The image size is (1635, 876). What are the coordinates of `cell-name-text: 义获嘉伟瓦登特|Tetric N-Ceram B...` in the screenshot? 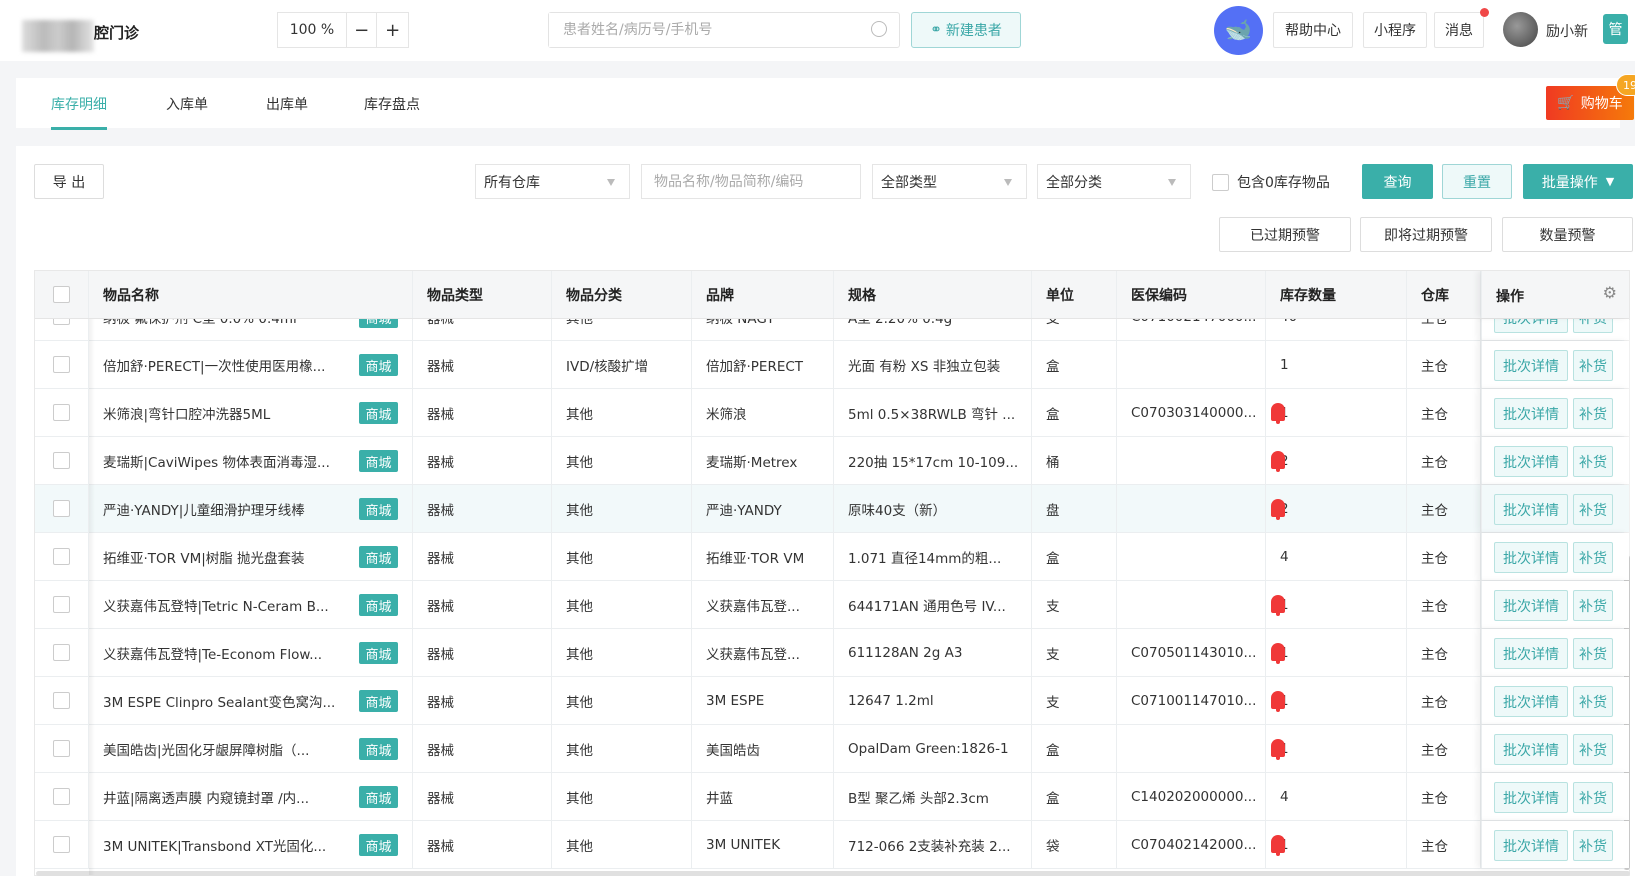 It's located at (216, 606).